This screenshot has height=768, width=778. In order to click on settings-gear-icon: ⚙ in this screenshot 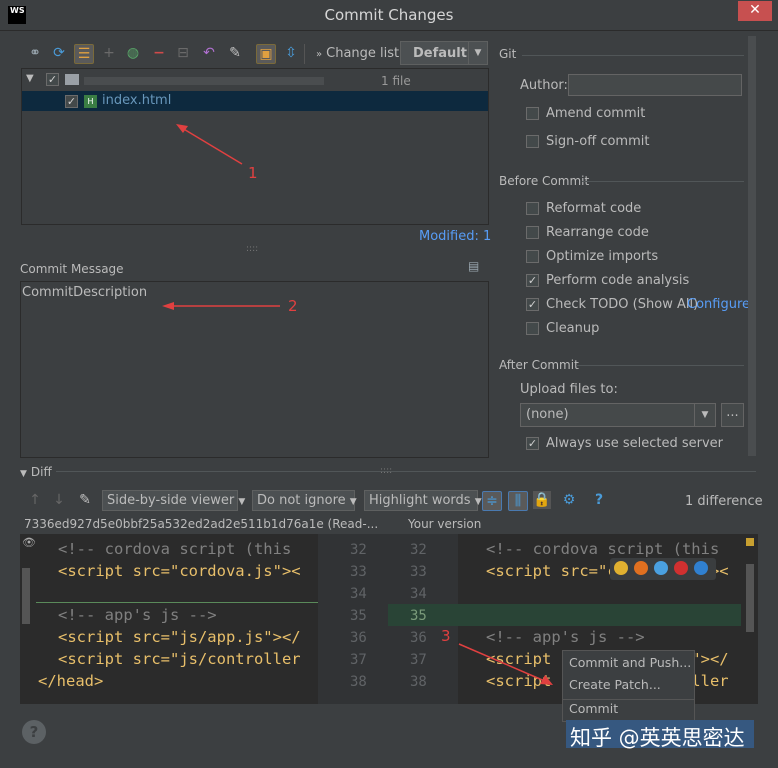, I will do `click(569, 500)`.